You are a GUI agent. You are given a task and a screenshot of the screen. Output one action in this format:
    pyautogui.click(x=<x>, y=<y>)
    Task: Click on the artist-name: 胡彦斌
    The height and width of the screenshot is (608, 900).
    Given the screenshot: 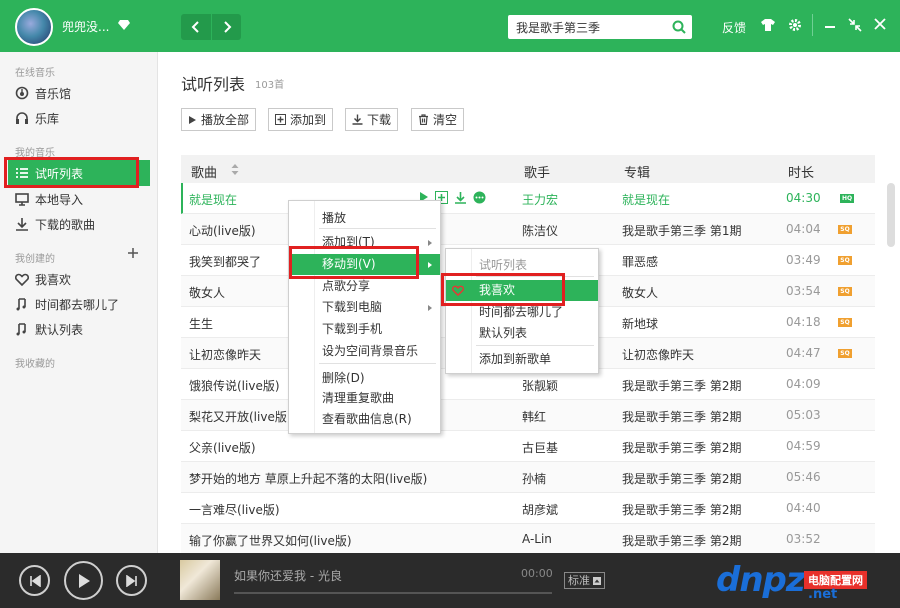 What is the action you would take?
    pyautogui.click(x=540, y=509)
    